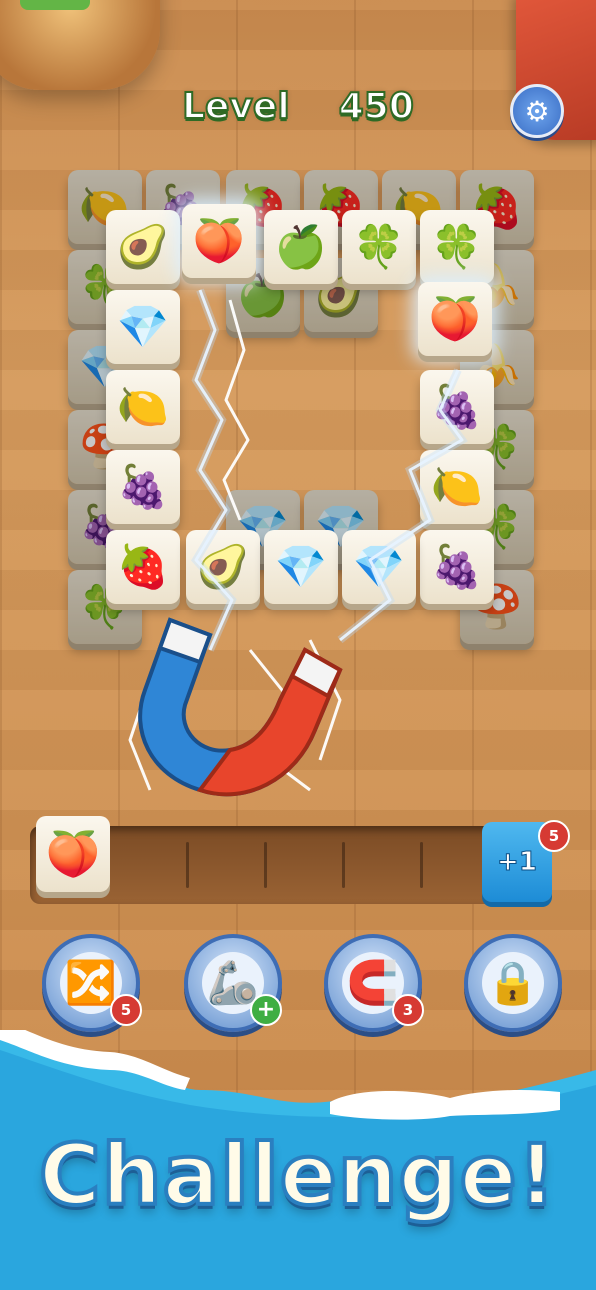 This screenshot has height=1290, width=596. I want to click on shuffle-icon: 🔀, so click(91, 982).